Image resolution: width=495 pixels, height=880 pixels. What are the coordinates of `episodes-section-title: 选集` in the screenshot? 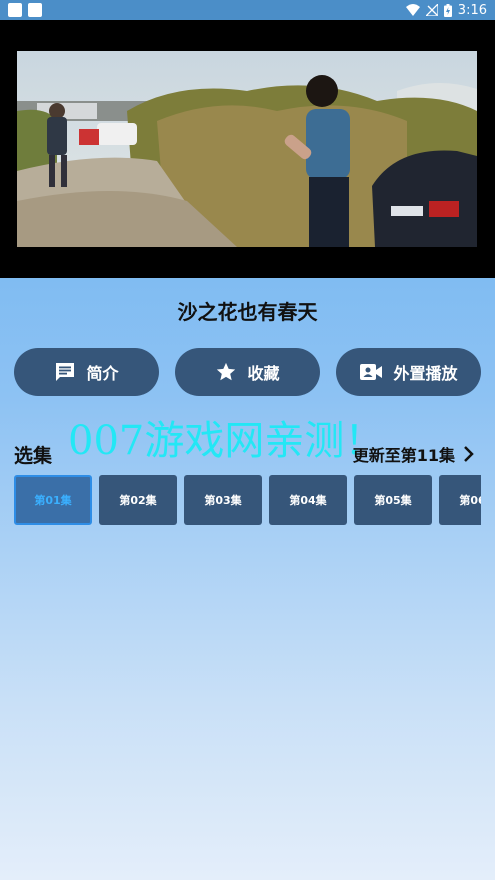 It's located at (33, 456).